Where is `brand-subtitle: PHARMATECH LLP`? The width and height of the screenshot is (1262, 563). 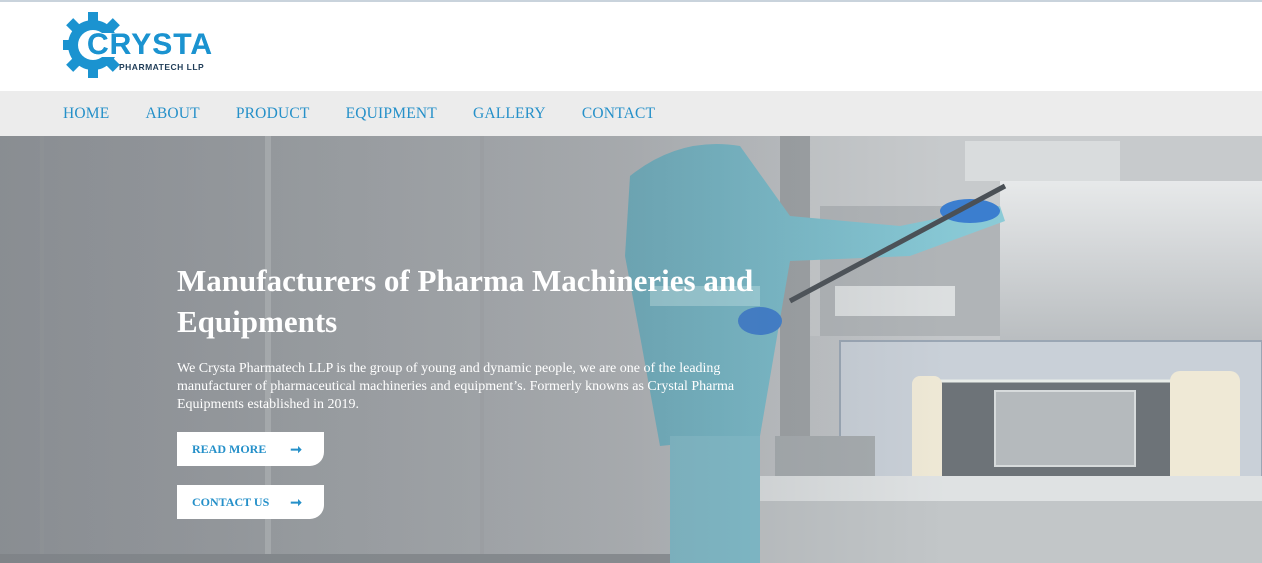 brand-subtitle: PHARMATECH LLP is located at coordinates (162, 67).